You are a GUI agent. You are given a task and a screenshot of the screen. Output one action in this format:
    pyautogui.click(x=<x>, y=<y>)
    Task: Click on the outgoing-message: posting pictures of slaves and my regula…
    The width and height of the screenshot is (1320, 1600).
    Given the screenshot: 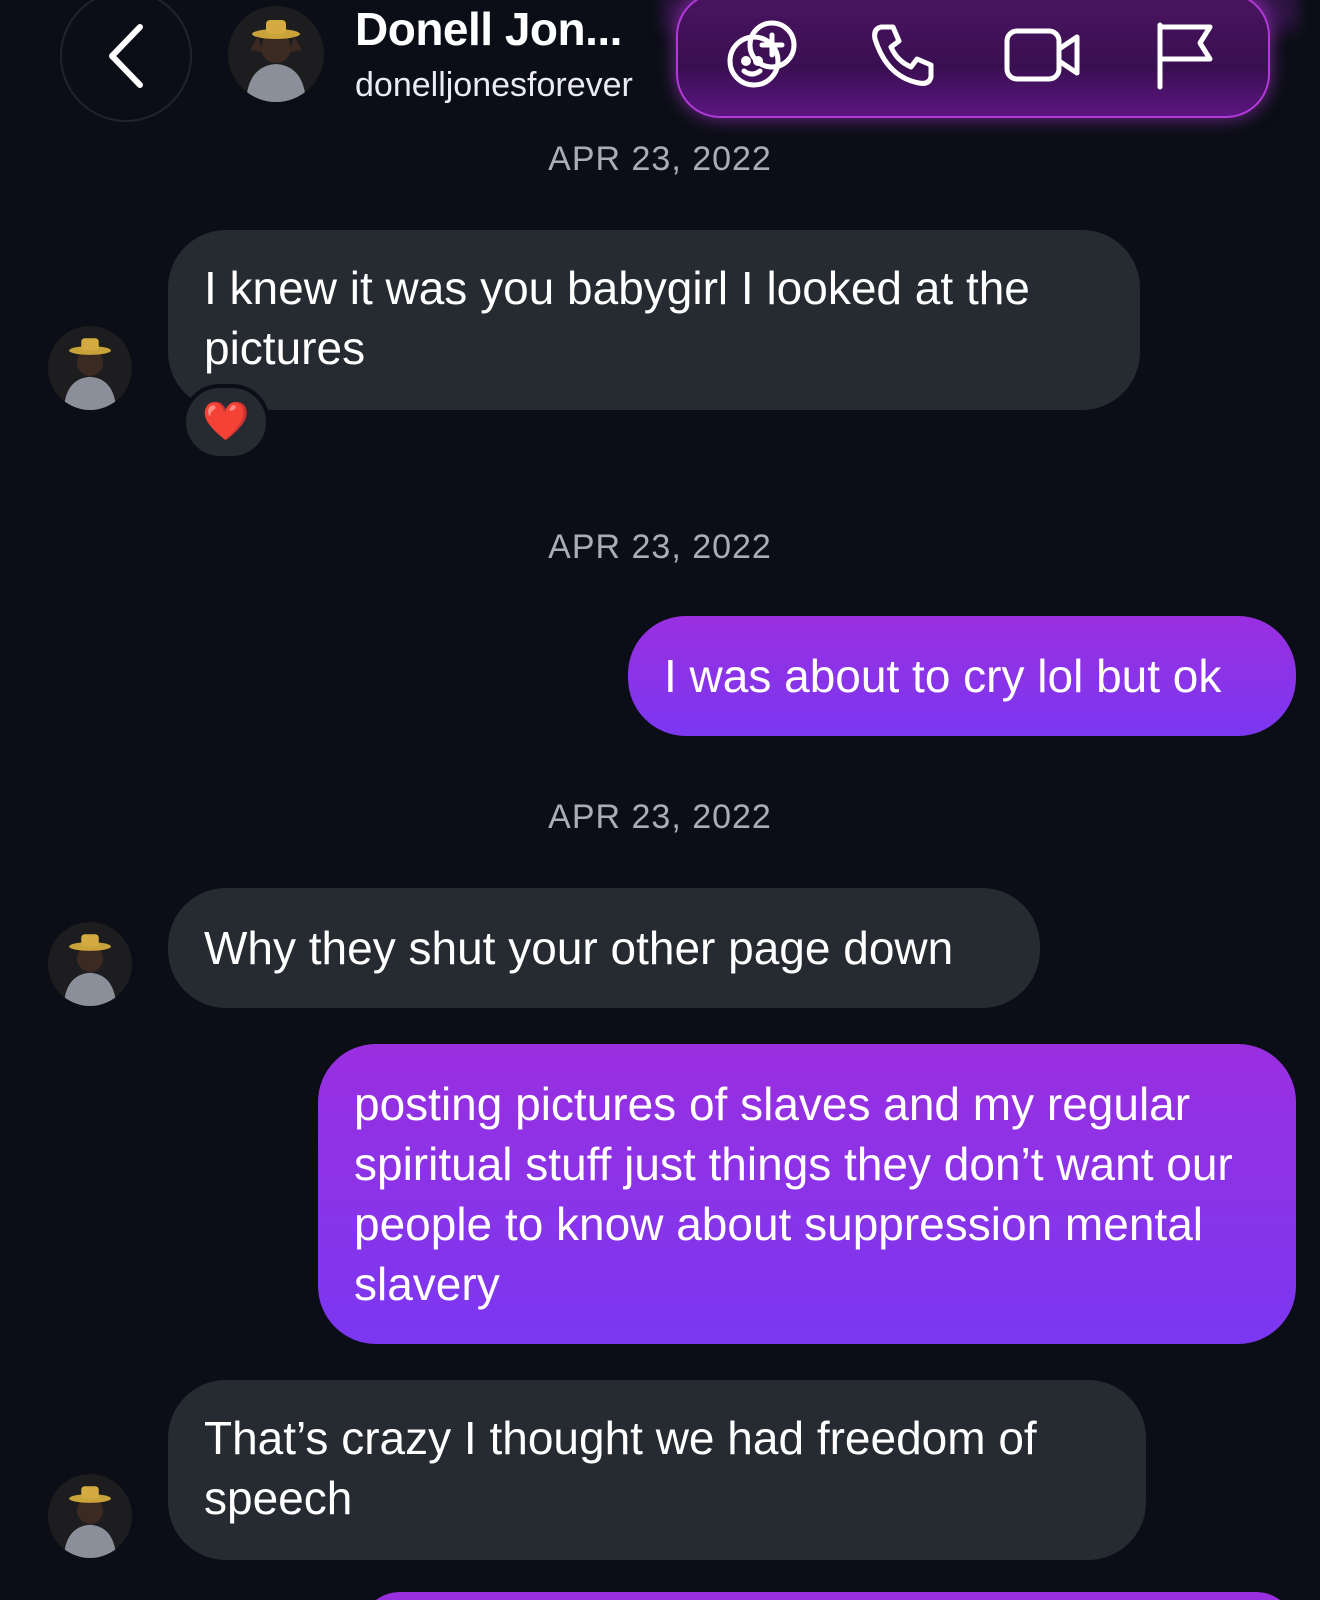 What is the action you would take?
    pyautogui.click(x=807, y=1194)
    